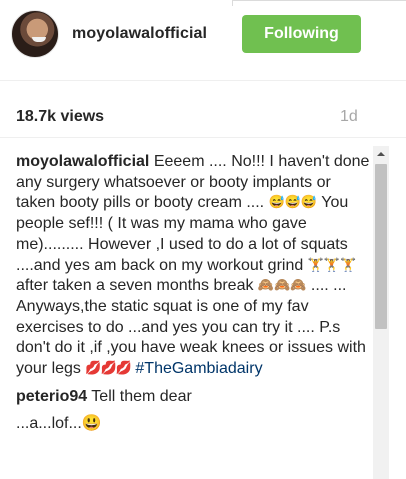 The image size is (406, 479). Describe the element at coordinates (381, 246) in the screenshot. I see `scrollbar-thumb` at that location.